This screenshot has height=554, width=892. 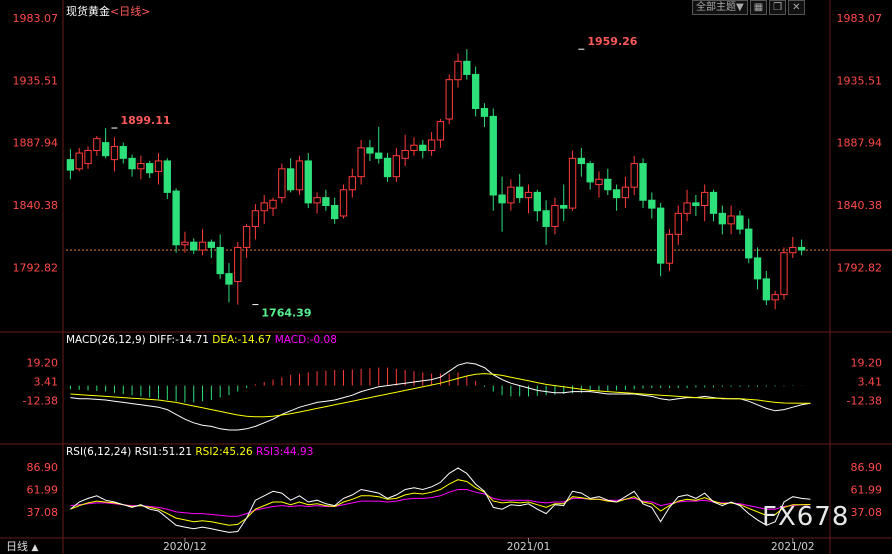 What do you see at coordinates (179, 340) in the screenshot?
I see `macd-diff-label: DIFF:-14.71` at bounding box center [179, 340].